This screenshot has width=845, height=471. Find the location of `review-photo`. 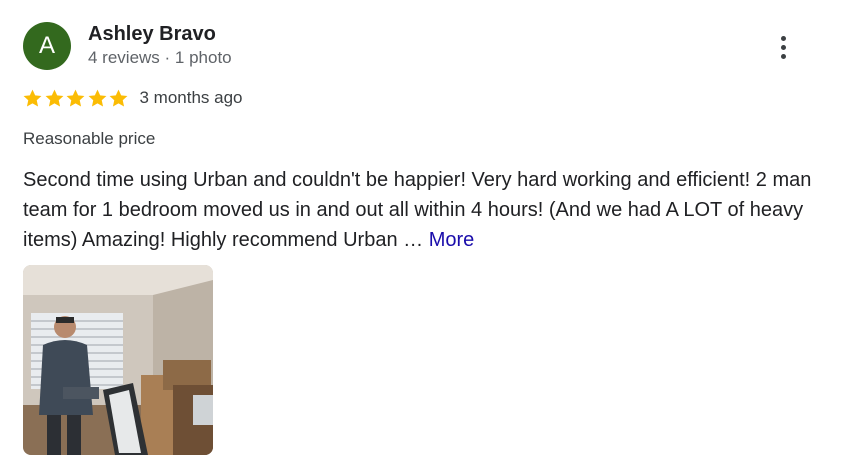

review-photo is located at coordinates (118, 360).